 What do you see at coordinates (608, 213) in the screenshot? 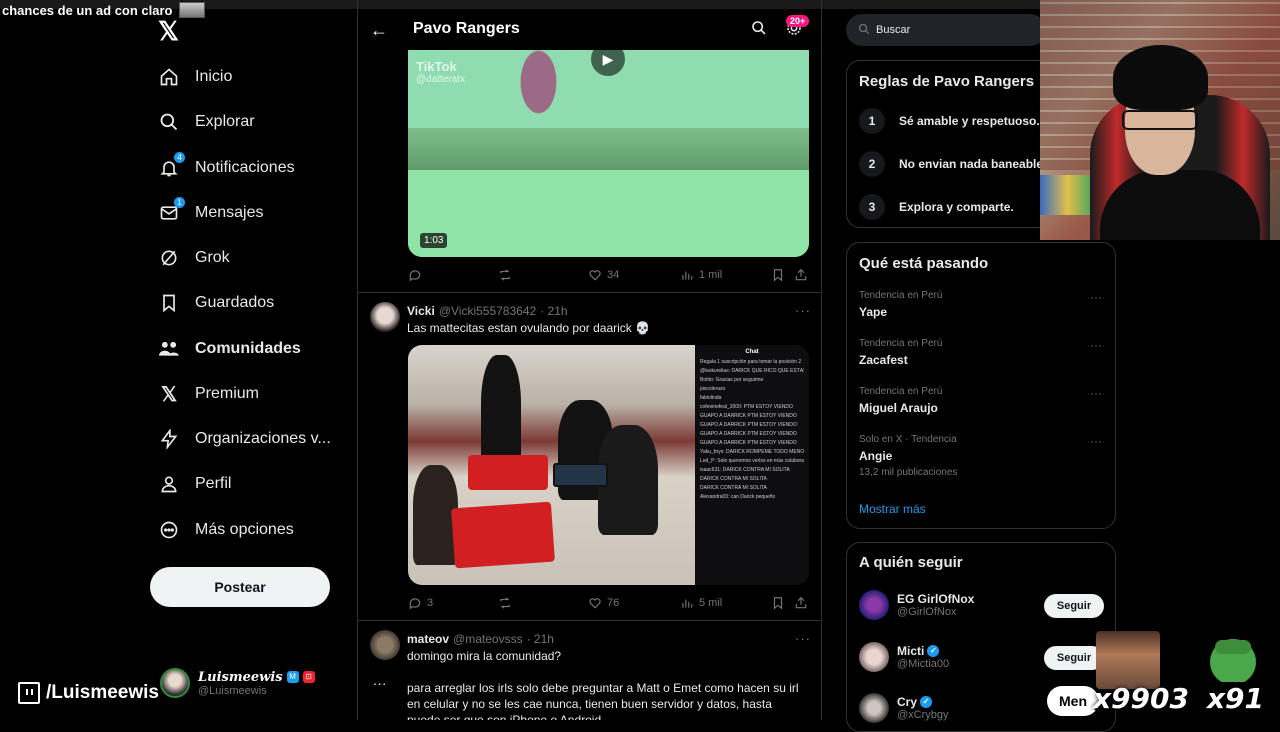
I see `video-frame-lower` at bounding box center [608, 213].